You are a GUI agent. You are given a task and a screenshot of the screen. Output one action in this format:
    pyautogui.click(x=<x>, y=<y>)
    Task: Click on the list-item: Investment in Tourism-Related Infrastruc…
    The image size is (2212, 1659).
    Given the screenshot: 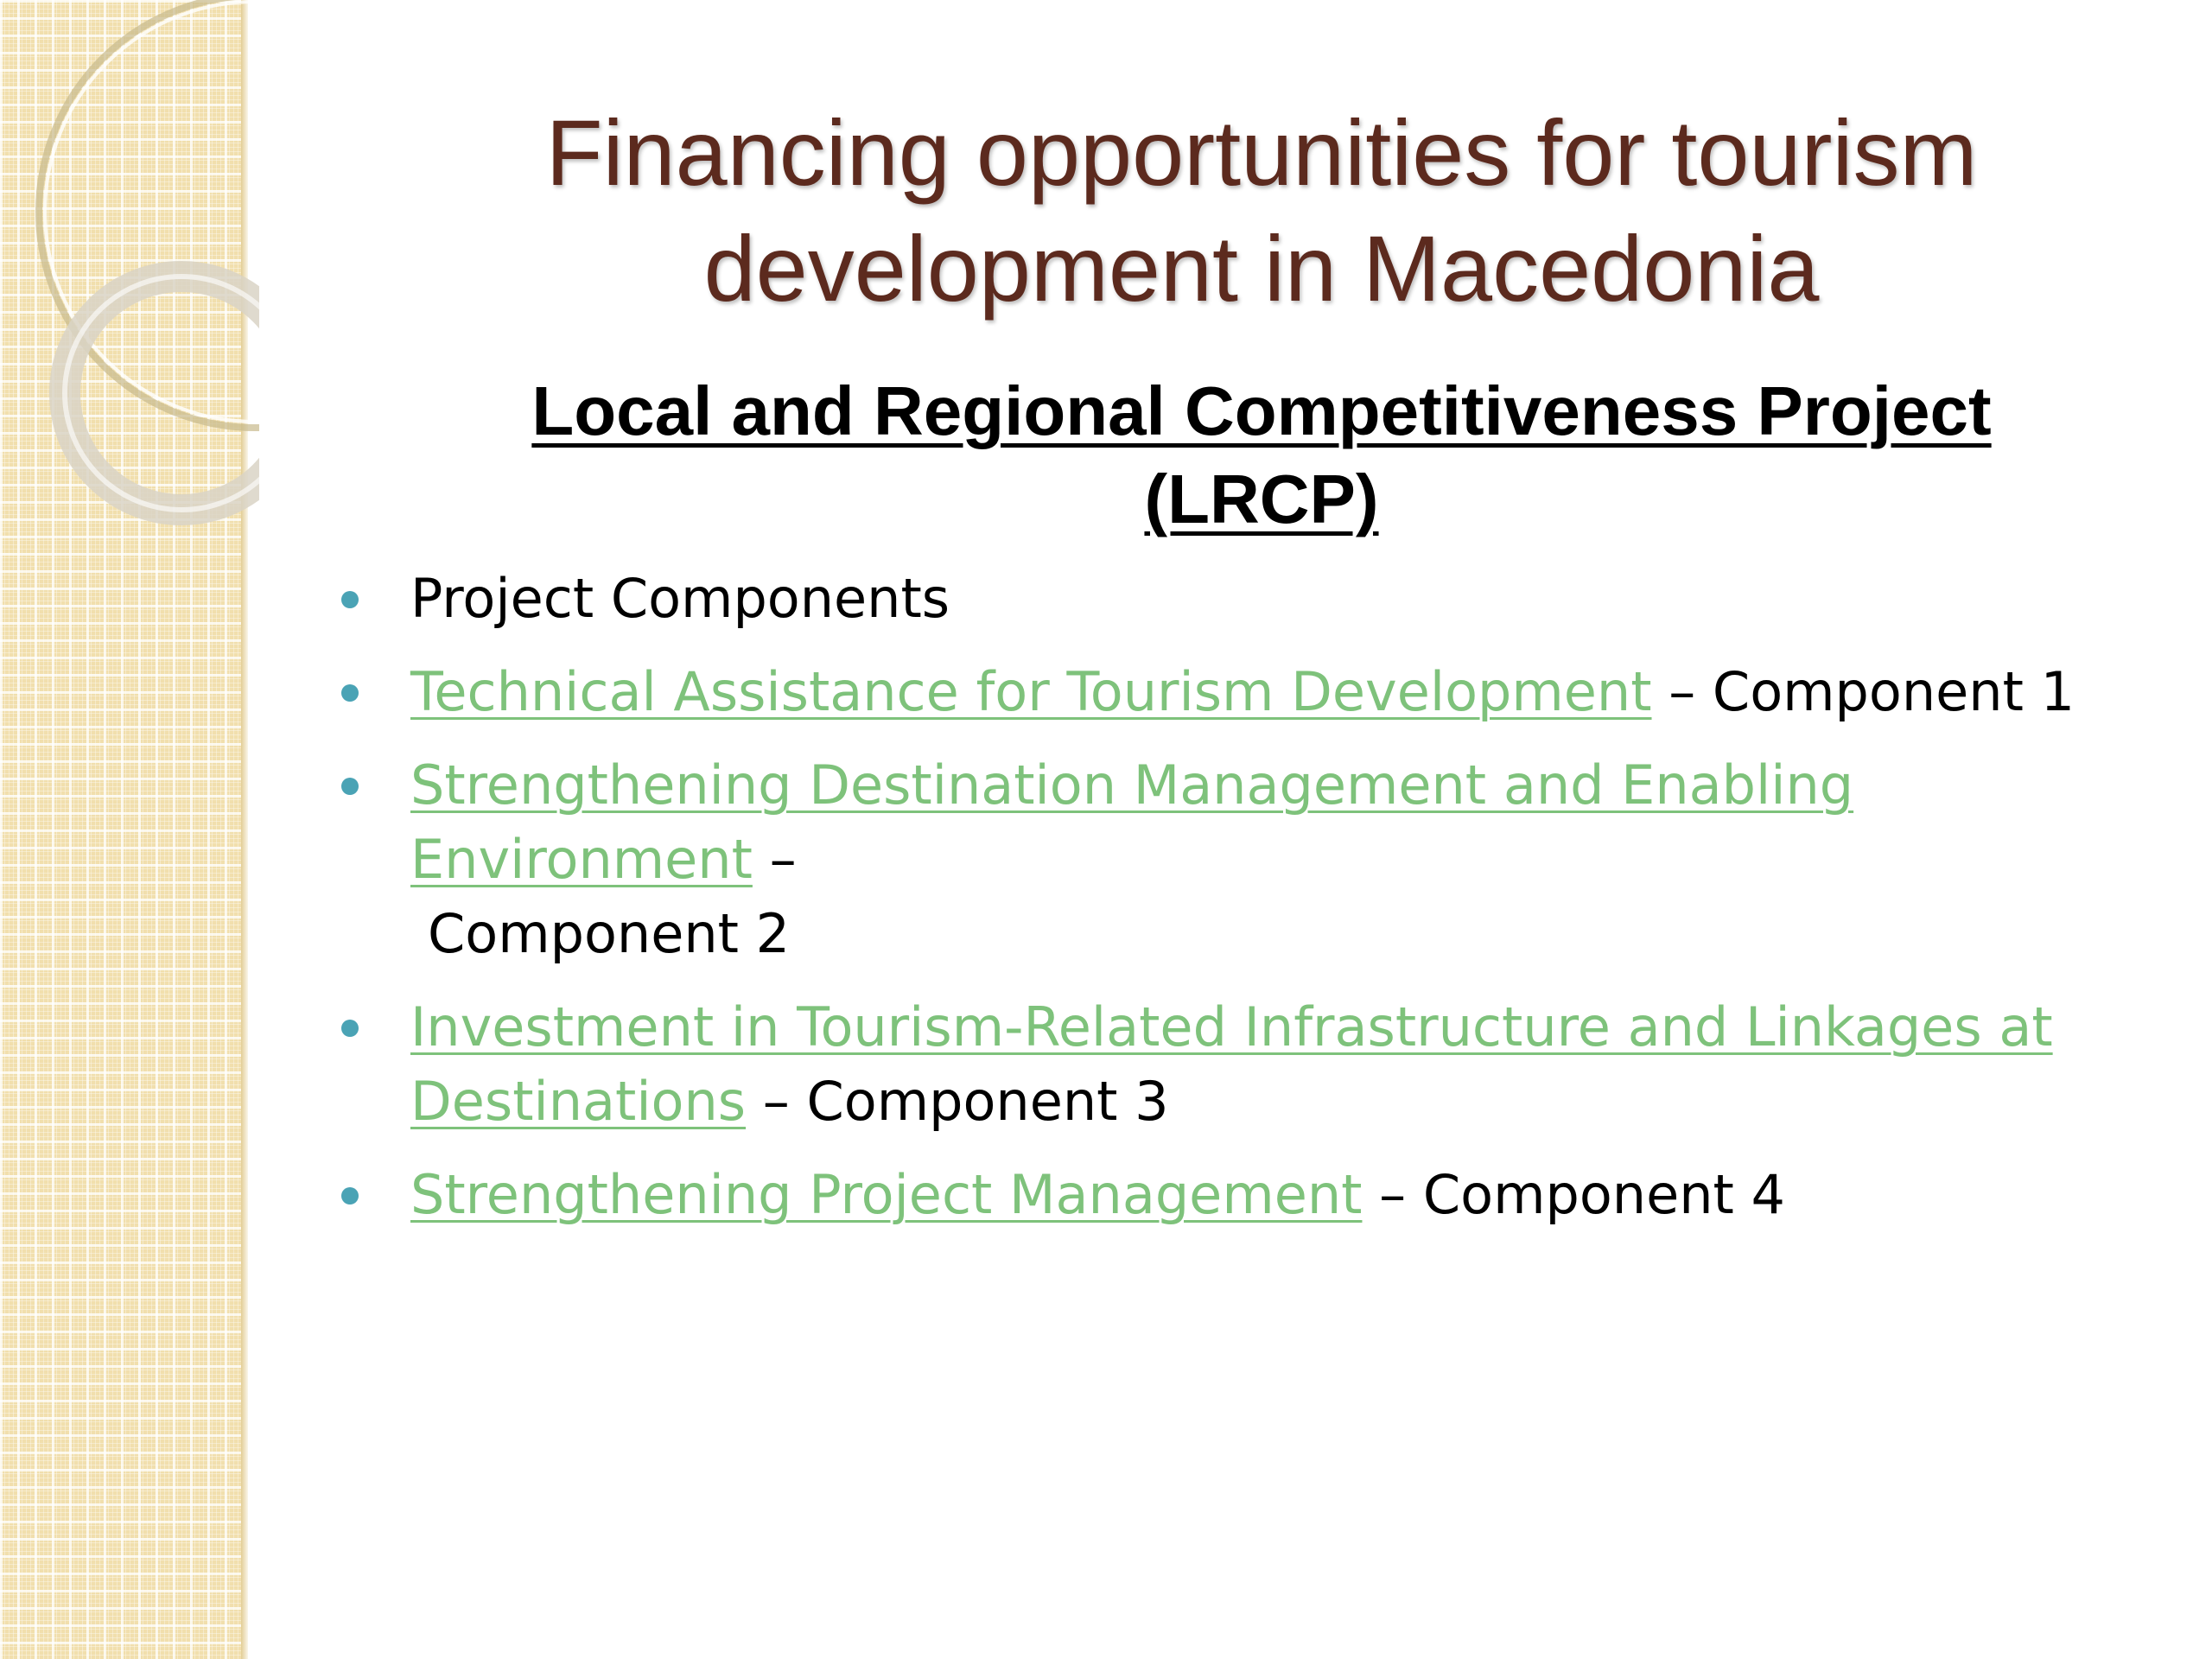 What is the action you would take?
    pyautogui.click(x=1248, y=1064)
    